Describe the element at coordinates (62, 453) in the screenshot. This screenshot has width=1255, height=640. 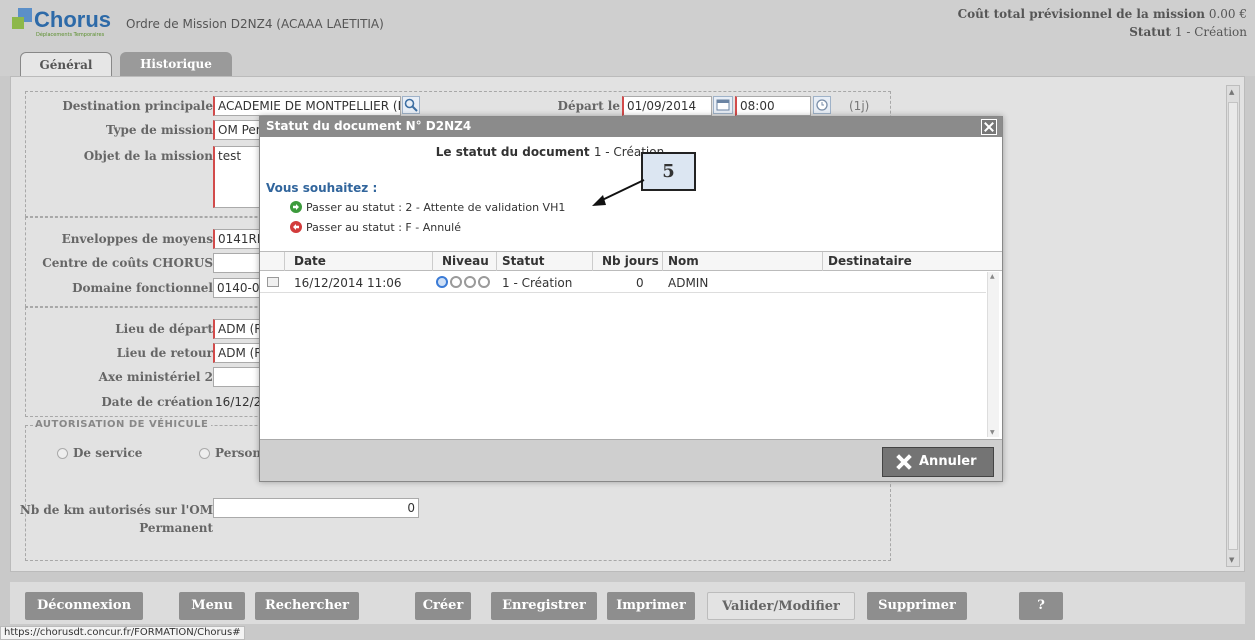
I see `radio-service` at that location.